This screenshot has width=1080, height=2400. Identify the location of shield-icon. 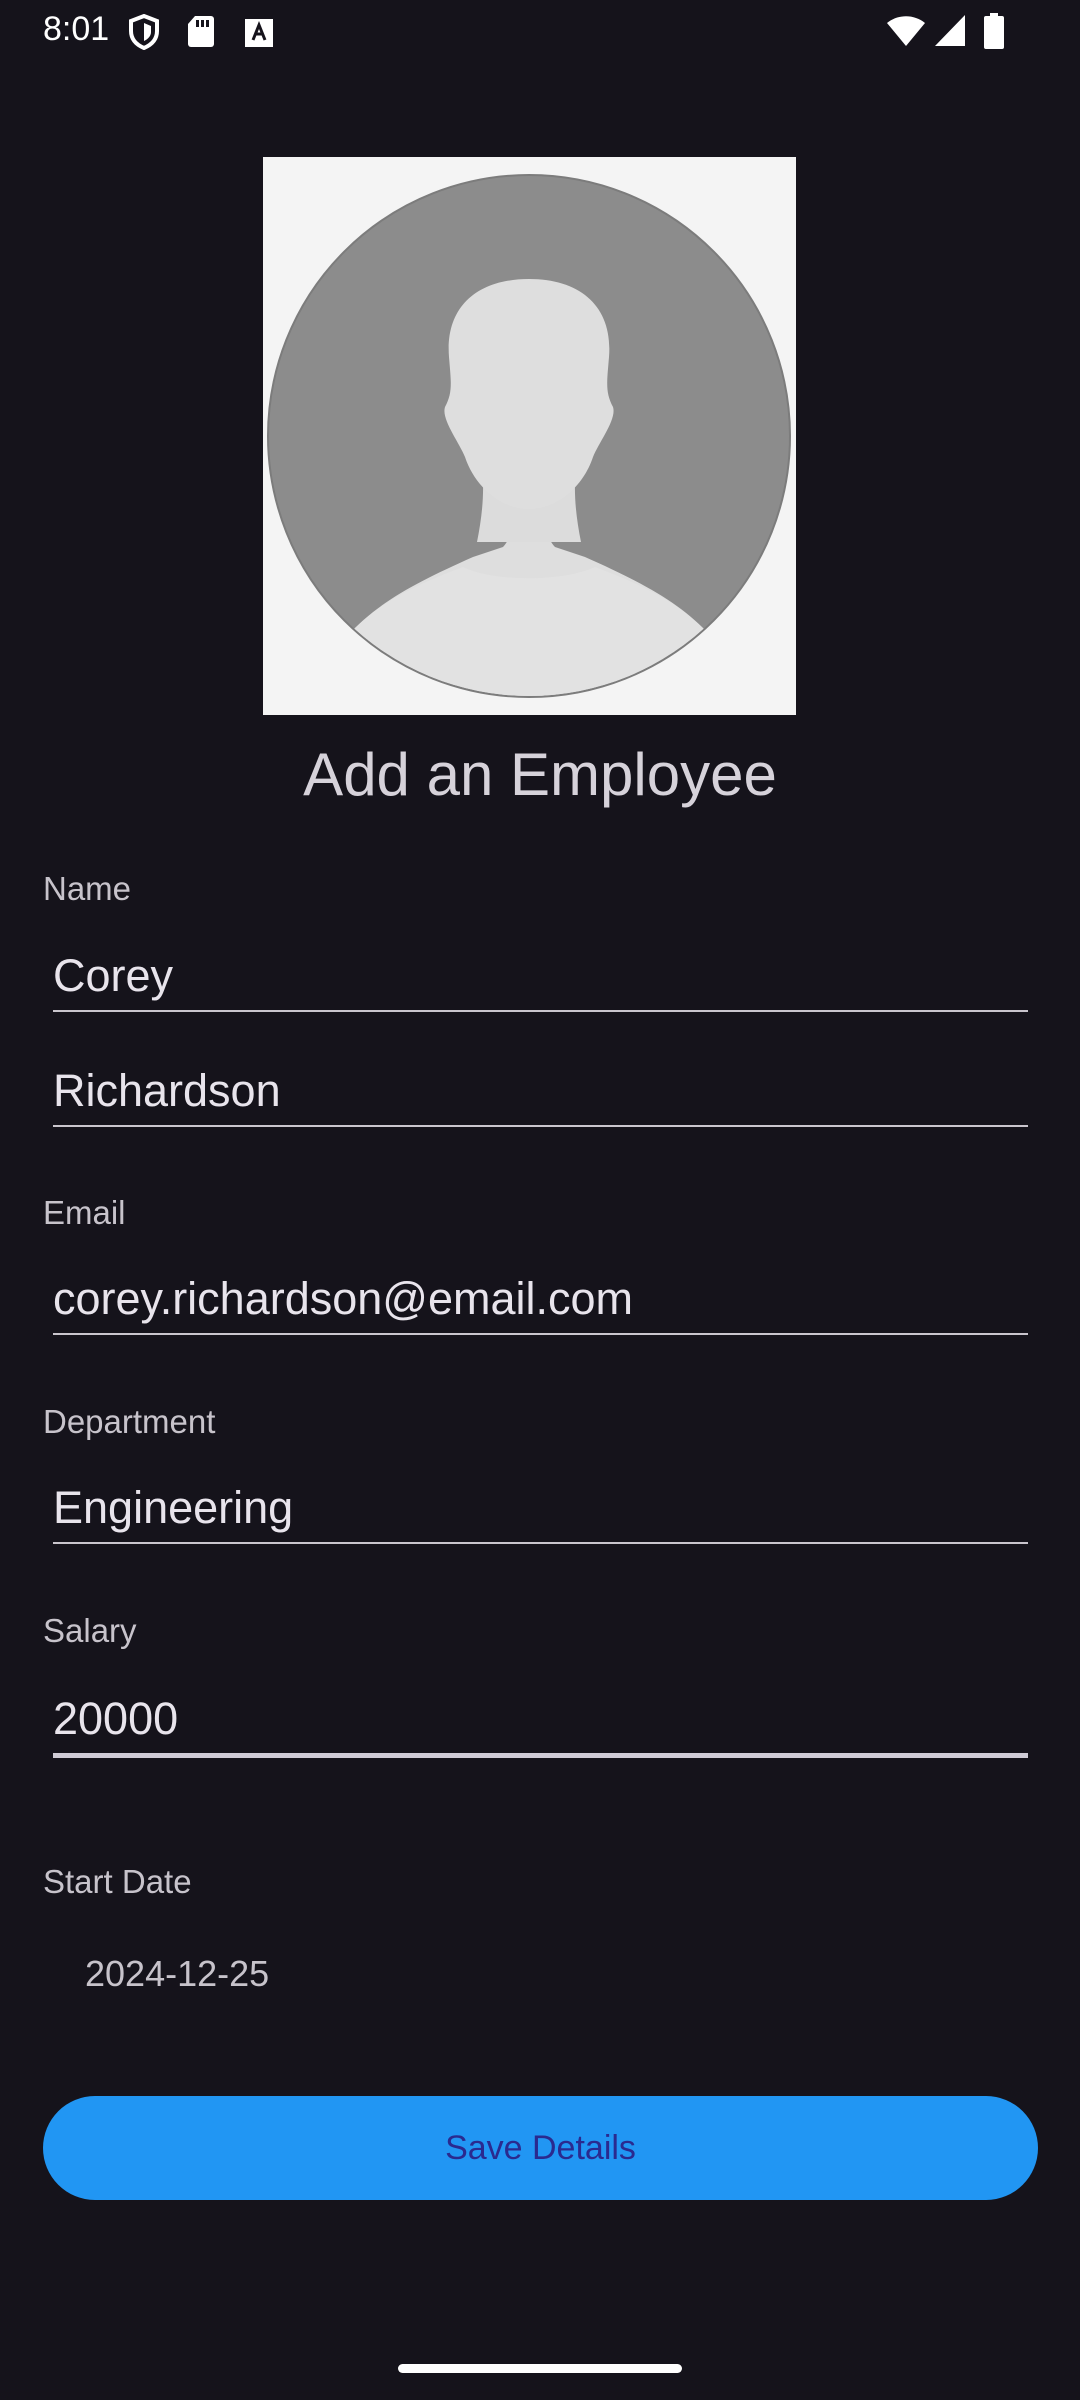
(144, 34).